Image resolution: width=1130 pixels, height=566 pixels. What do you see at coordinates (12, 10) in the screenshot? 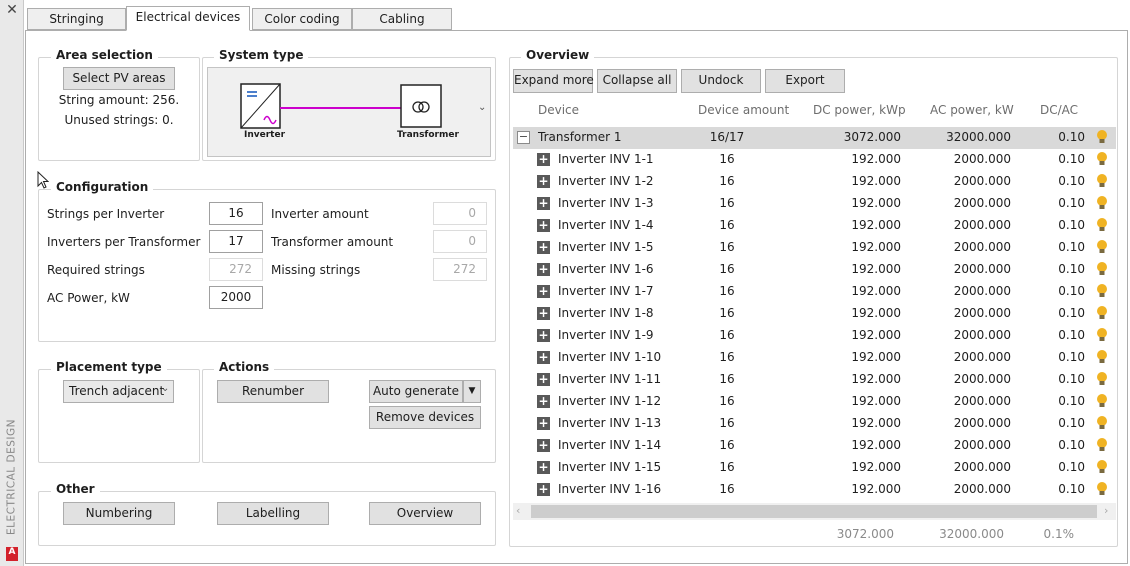
I see `close-icon: ✕` at bounding box center [12, 10].